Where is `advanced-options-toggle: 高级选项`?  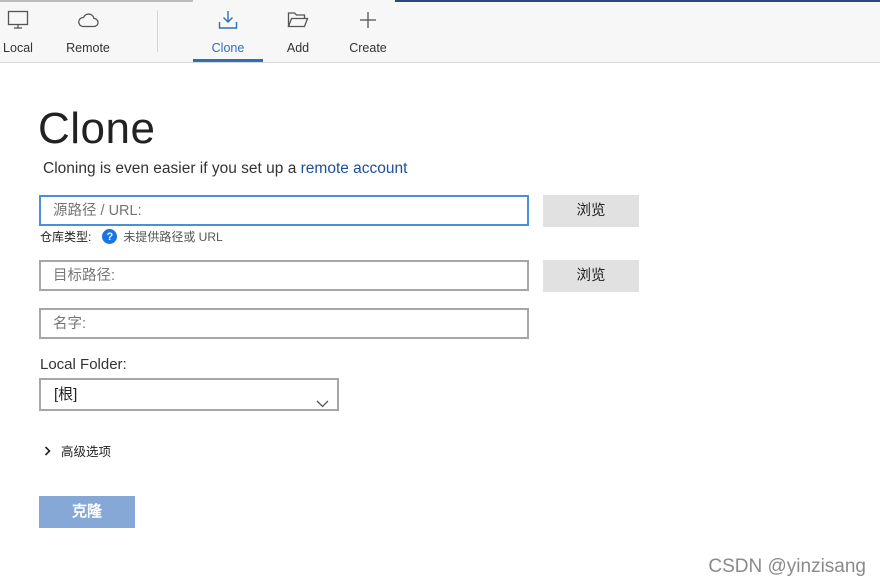 advanced-options-toggle: 高级选项 is located at coordinates (77, 450).